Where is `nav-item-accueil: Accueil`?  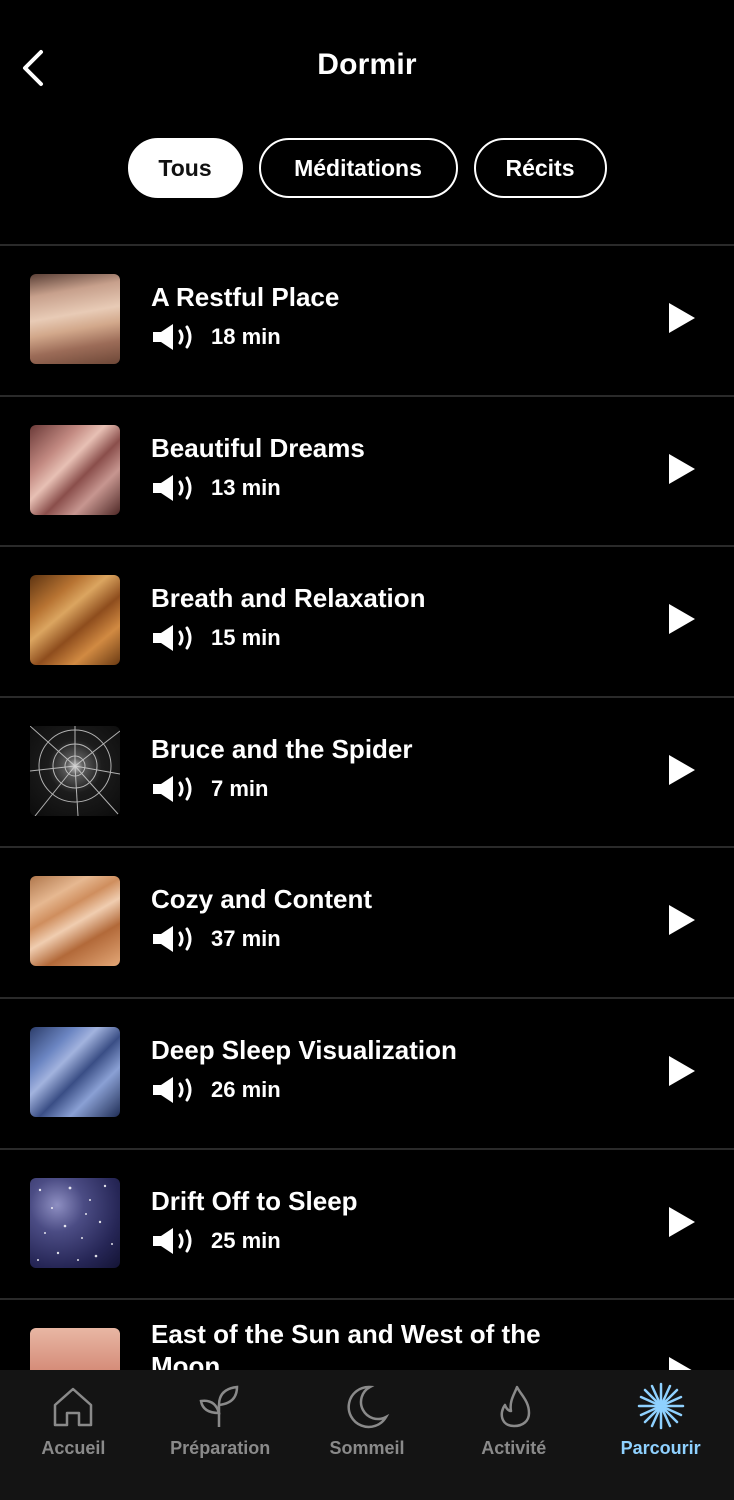
nav-item-accueil: Accueil is located at coordinates (73, 1435).